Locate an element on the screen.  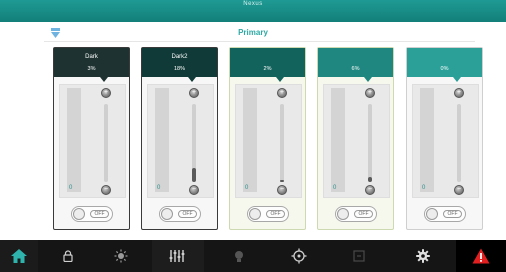
sun-icon is located at coordinates (121, 256).